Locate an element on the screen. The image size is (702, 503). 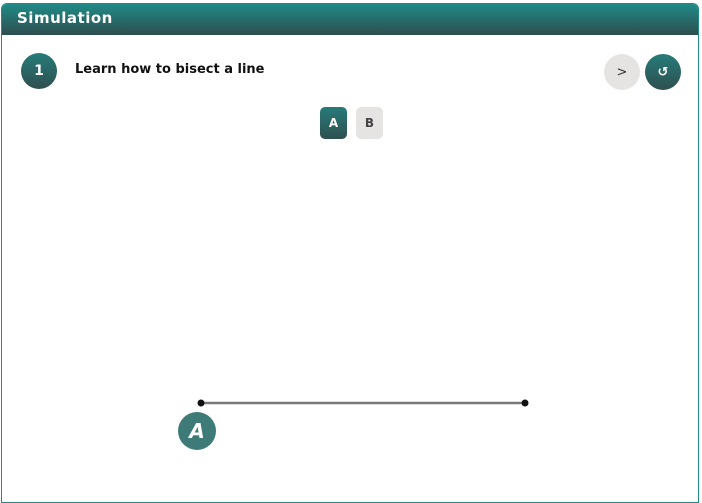
point-a-label: A is located at coordinates (197, 431).